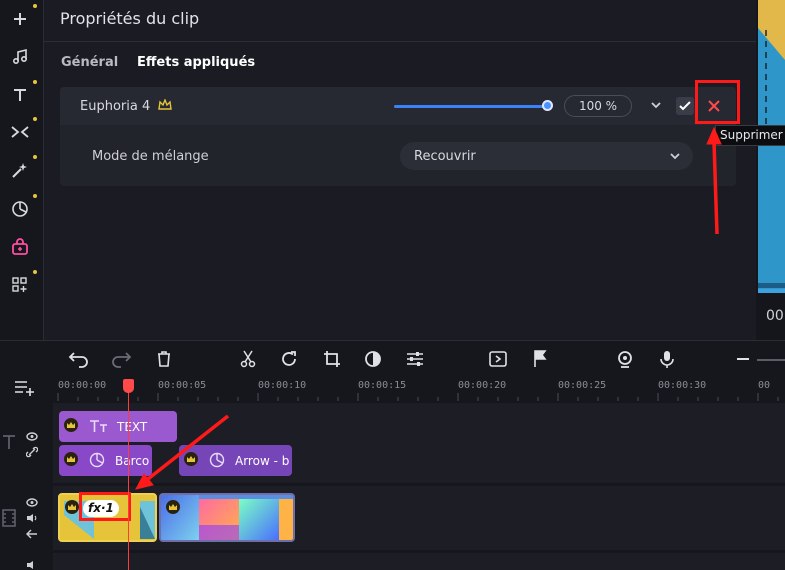 This screenshot has width=785, height=570. Describe the element at coordinates (182, 452) in the screenshot. I see `arrow-to-fx-badge` at that location.